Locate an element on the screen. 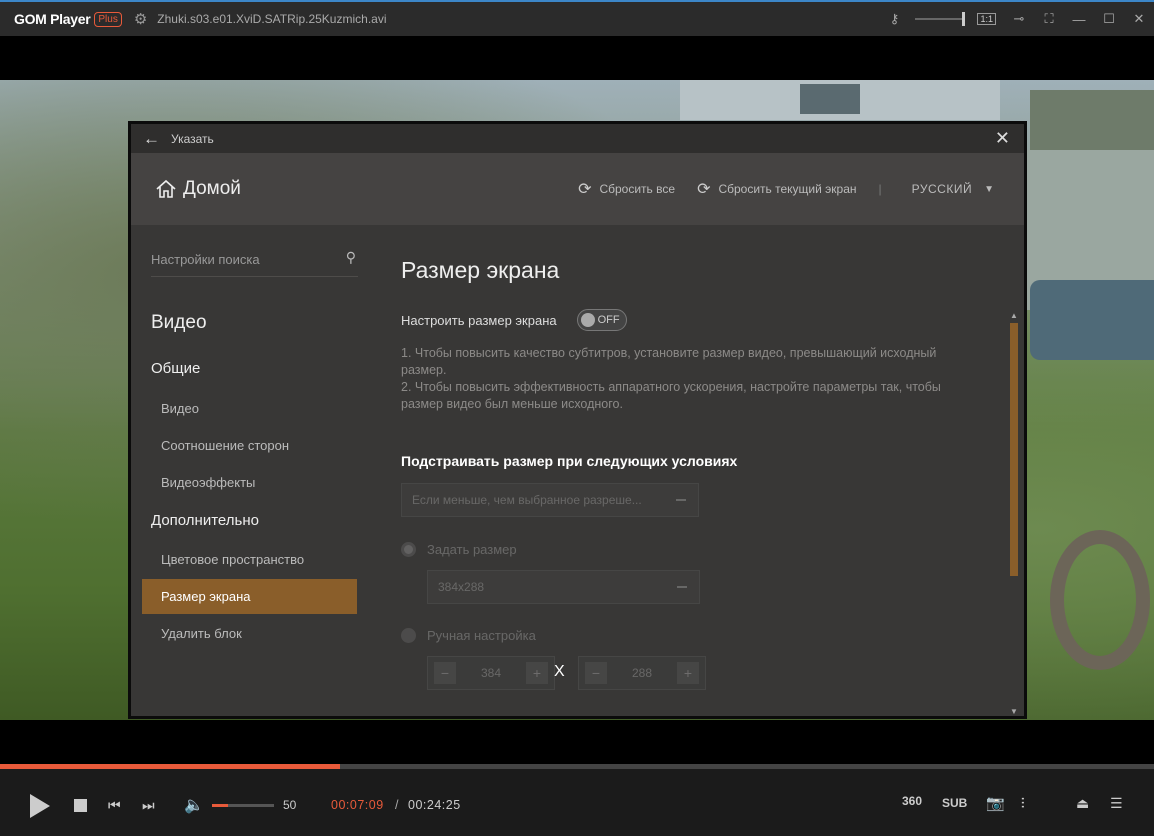 Image resolution: width=1154 pixels, height=836 pixels. screen-size-toggle-row: Настроить размер экрана OFF is located at coordinates (514, 320).